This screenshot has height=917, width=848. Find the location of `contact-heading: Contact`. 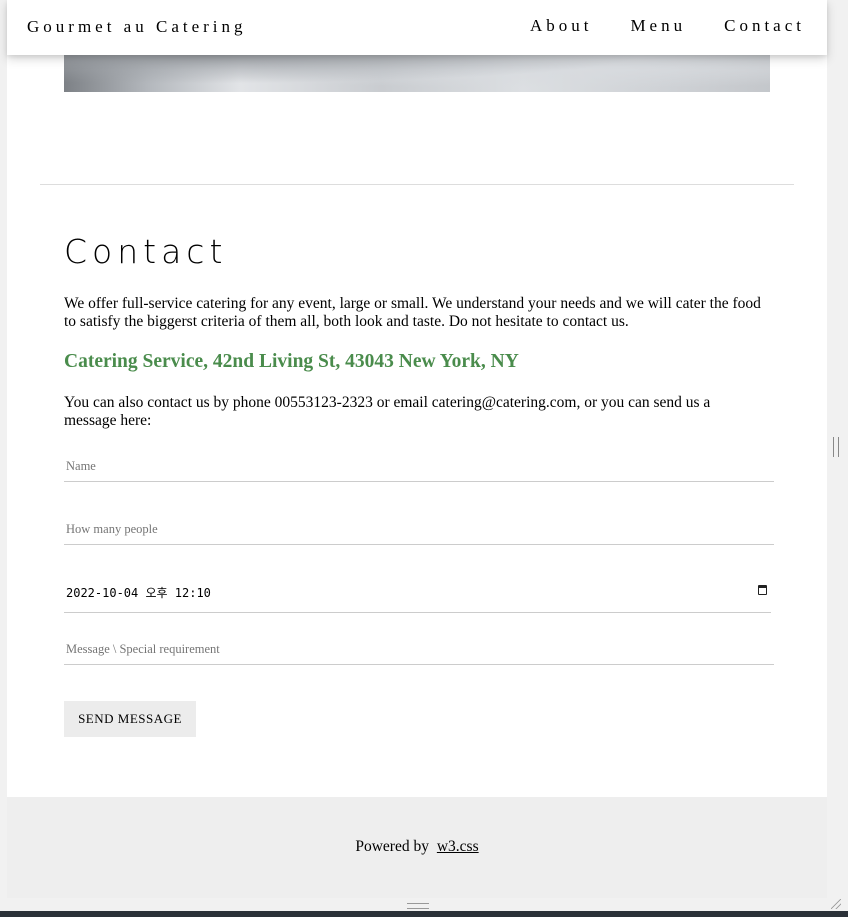

contact-heading: Contact is located at coordinates (146, 251).